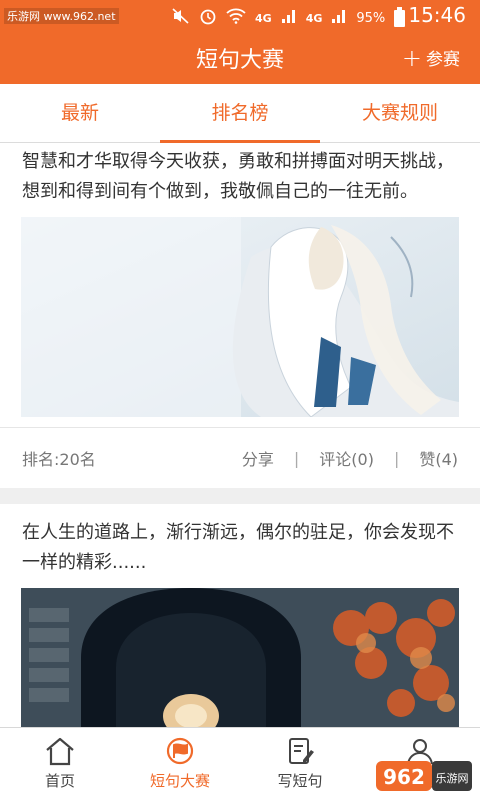 This screenshot has width=480, height=801. I want to click on contest-flag-icon, so click(180, 751).